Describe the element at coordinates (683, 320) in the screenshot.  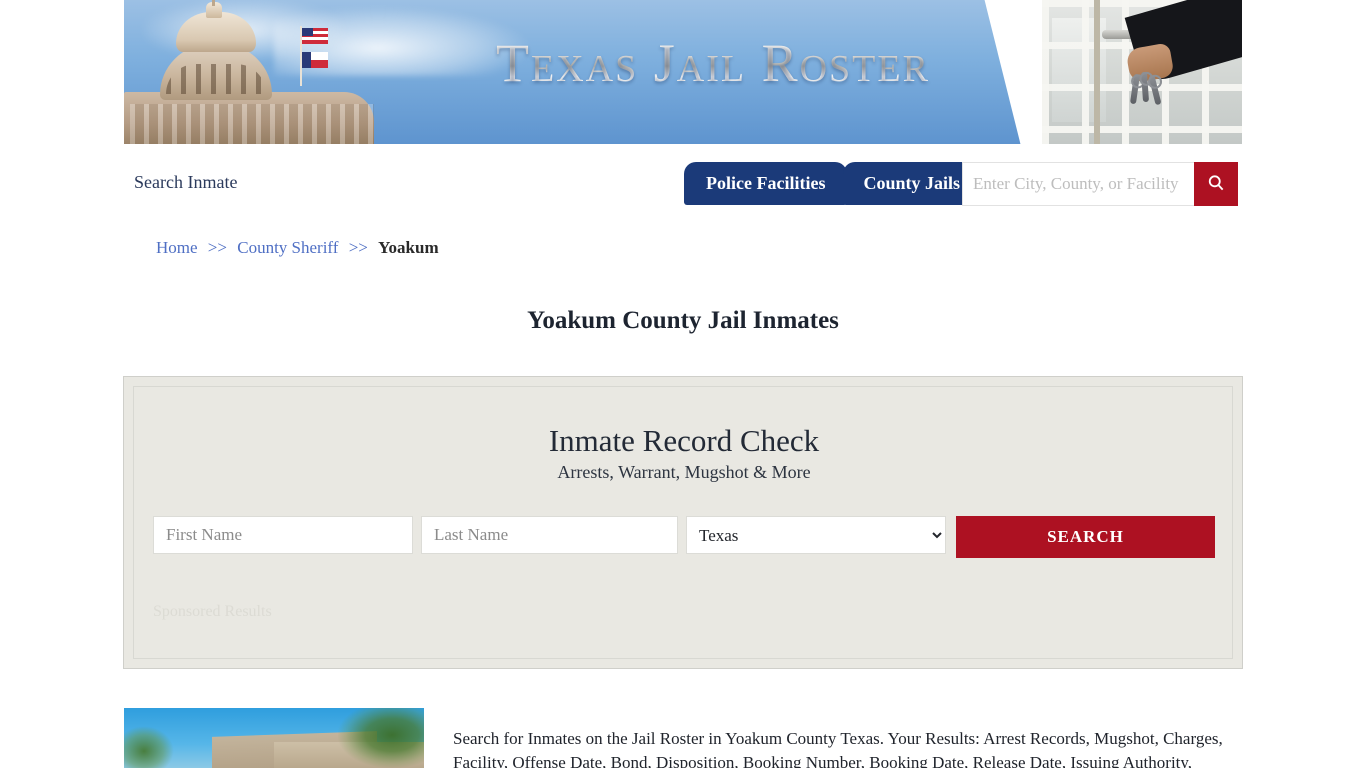
I see `page-title: Yoakum County Jail Inmates` at that location.